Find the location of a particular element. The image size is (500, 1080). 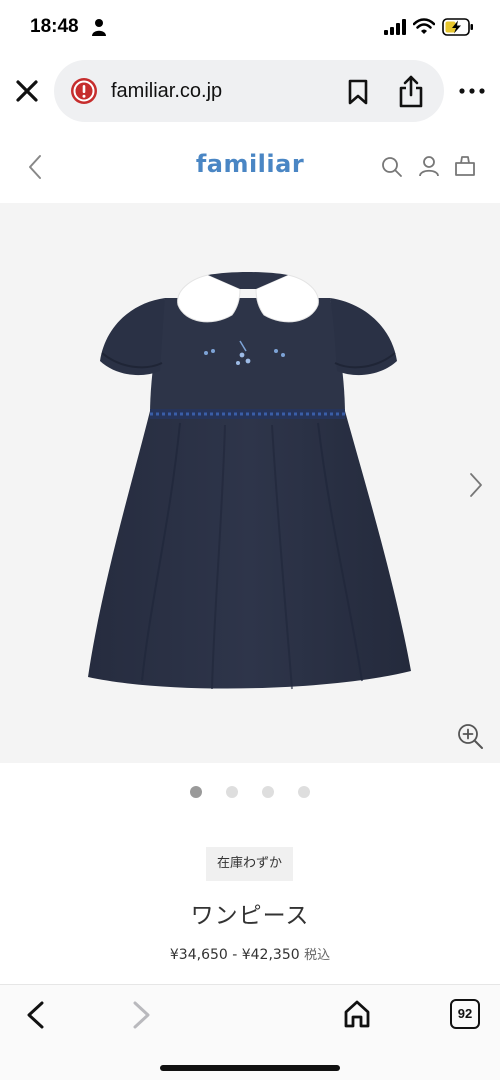

share-icon is located at coordinates (411, 91).